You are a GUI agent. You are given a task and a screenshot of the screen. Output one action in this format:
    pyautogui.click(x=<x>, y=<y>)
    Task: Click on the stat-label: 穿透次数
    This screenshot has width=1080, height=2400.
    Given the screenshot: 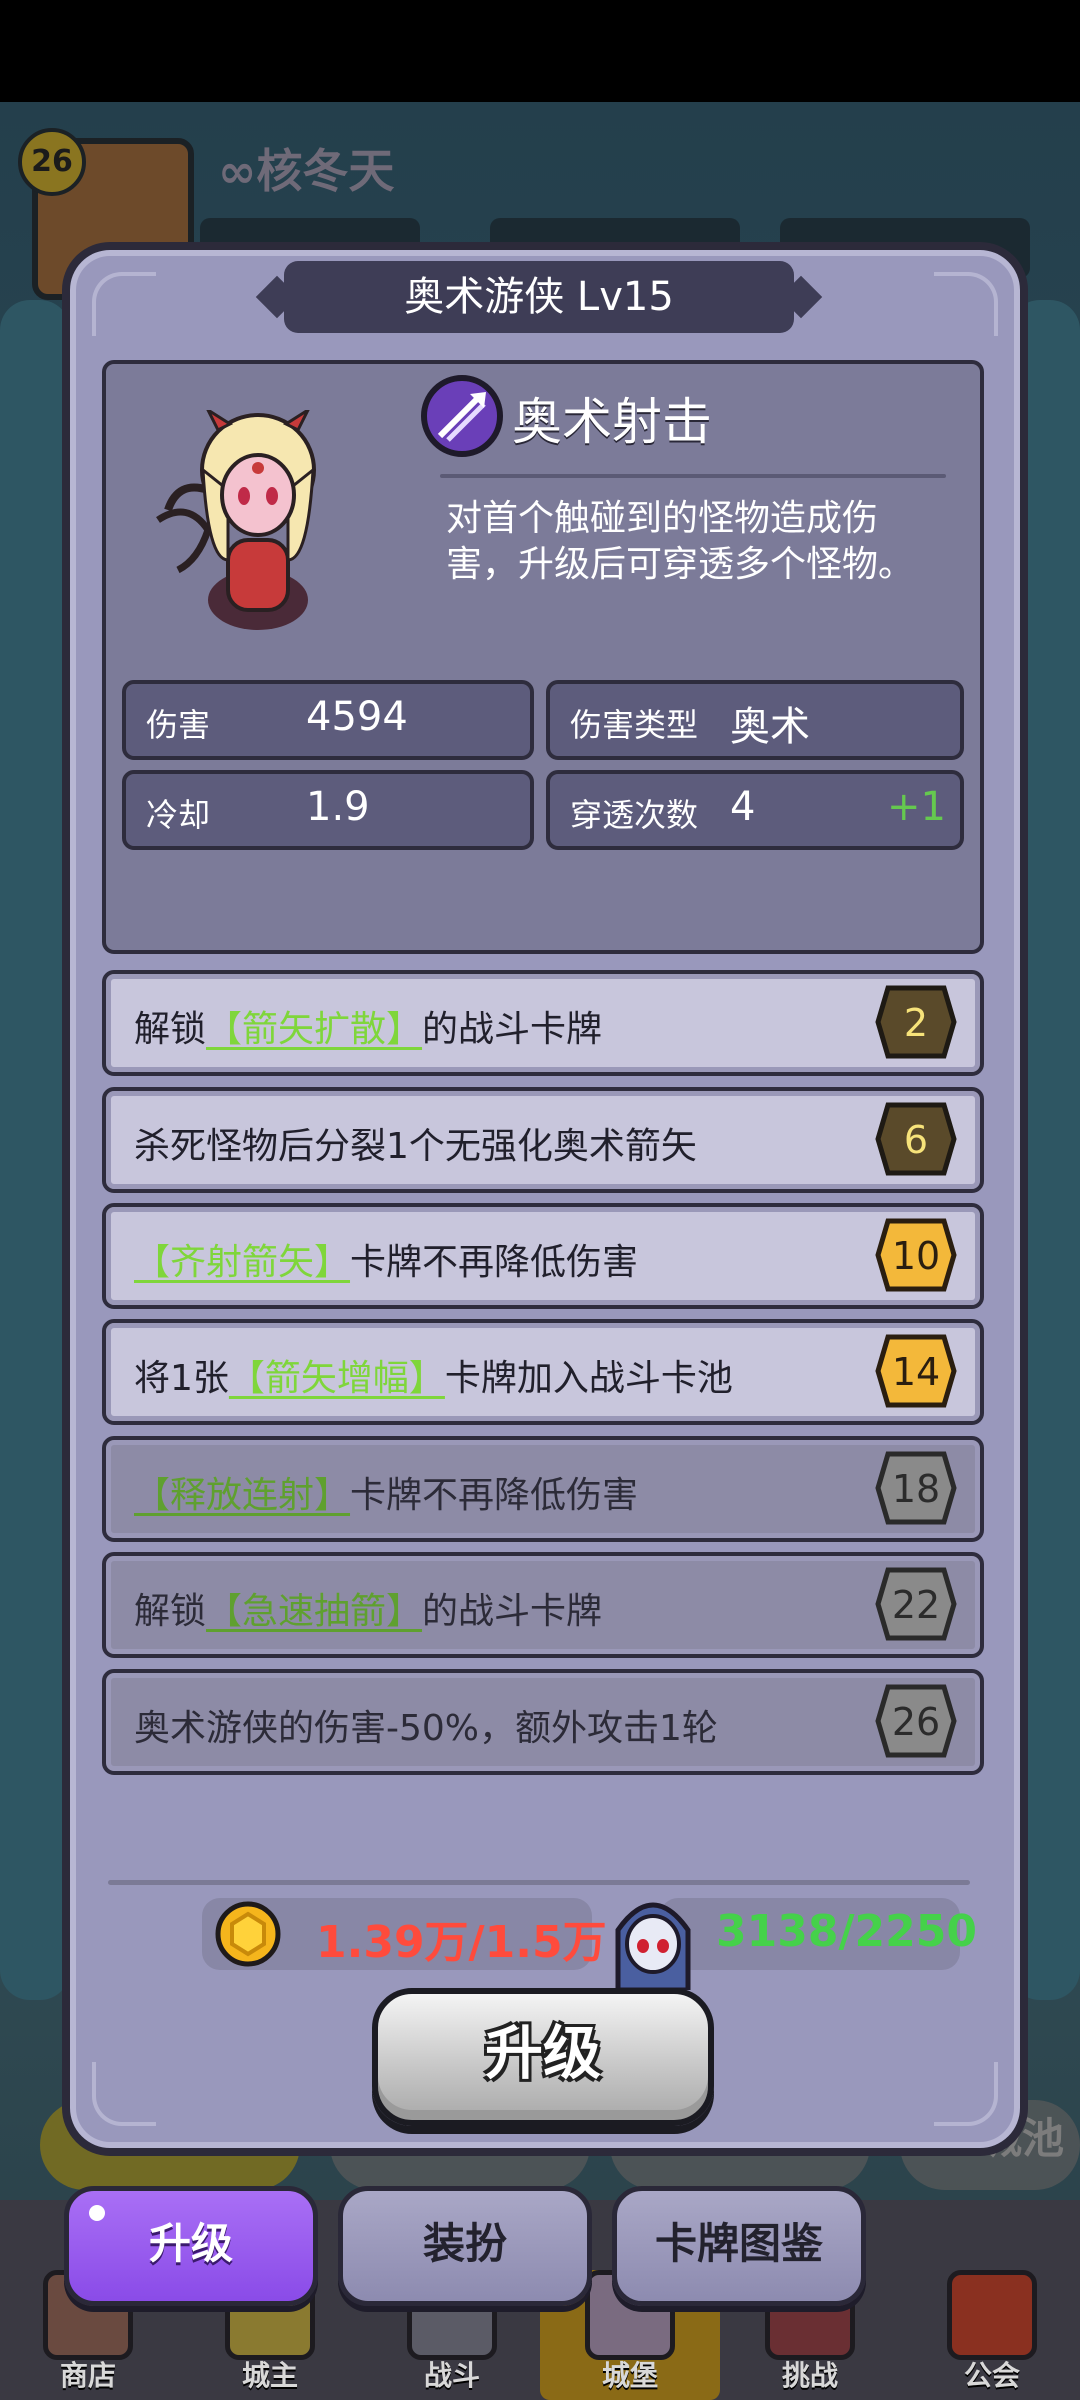 What is the action you would take?
    pyautogui.click(x=634, y=815)
    